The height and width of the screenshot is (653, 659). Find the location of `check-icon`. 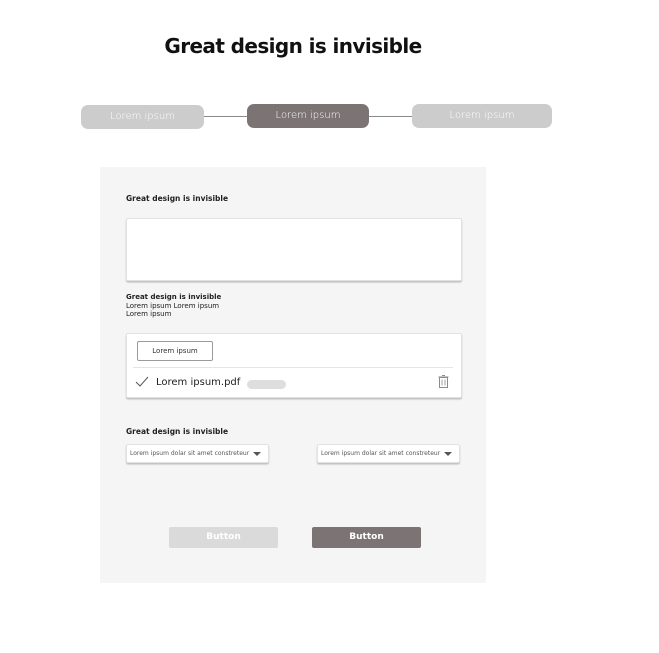

check-icon is located at coordinates (142, 381).